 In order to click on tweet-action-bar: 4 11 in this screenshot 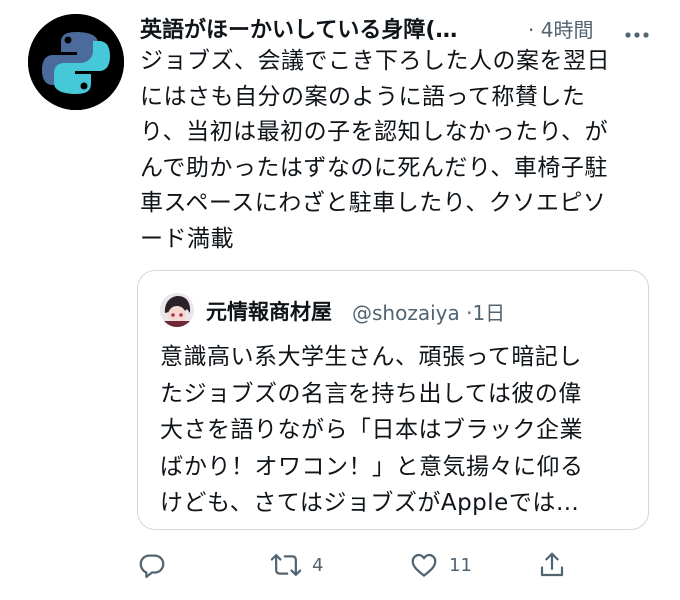, I will do `click(397, 565)`.